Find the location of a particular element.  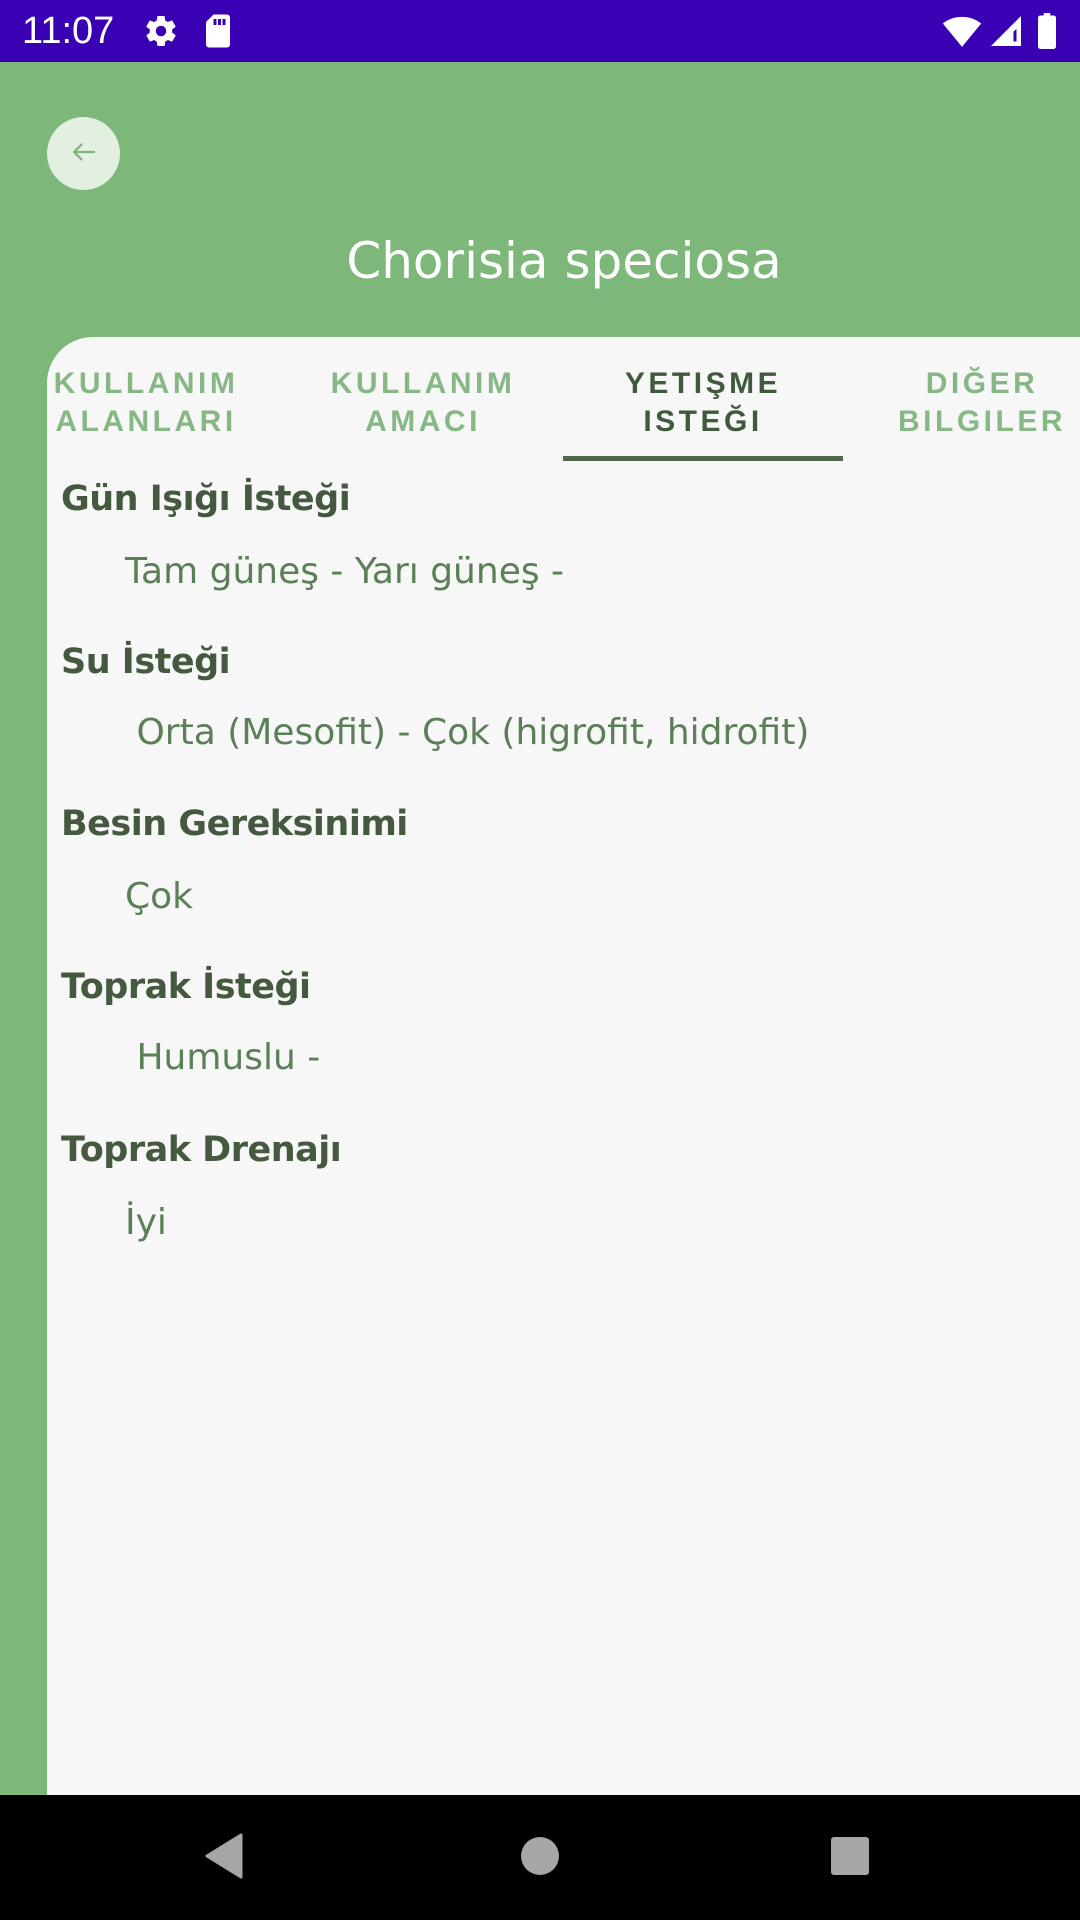

battery-icon is located at coordinates (1047, 33).